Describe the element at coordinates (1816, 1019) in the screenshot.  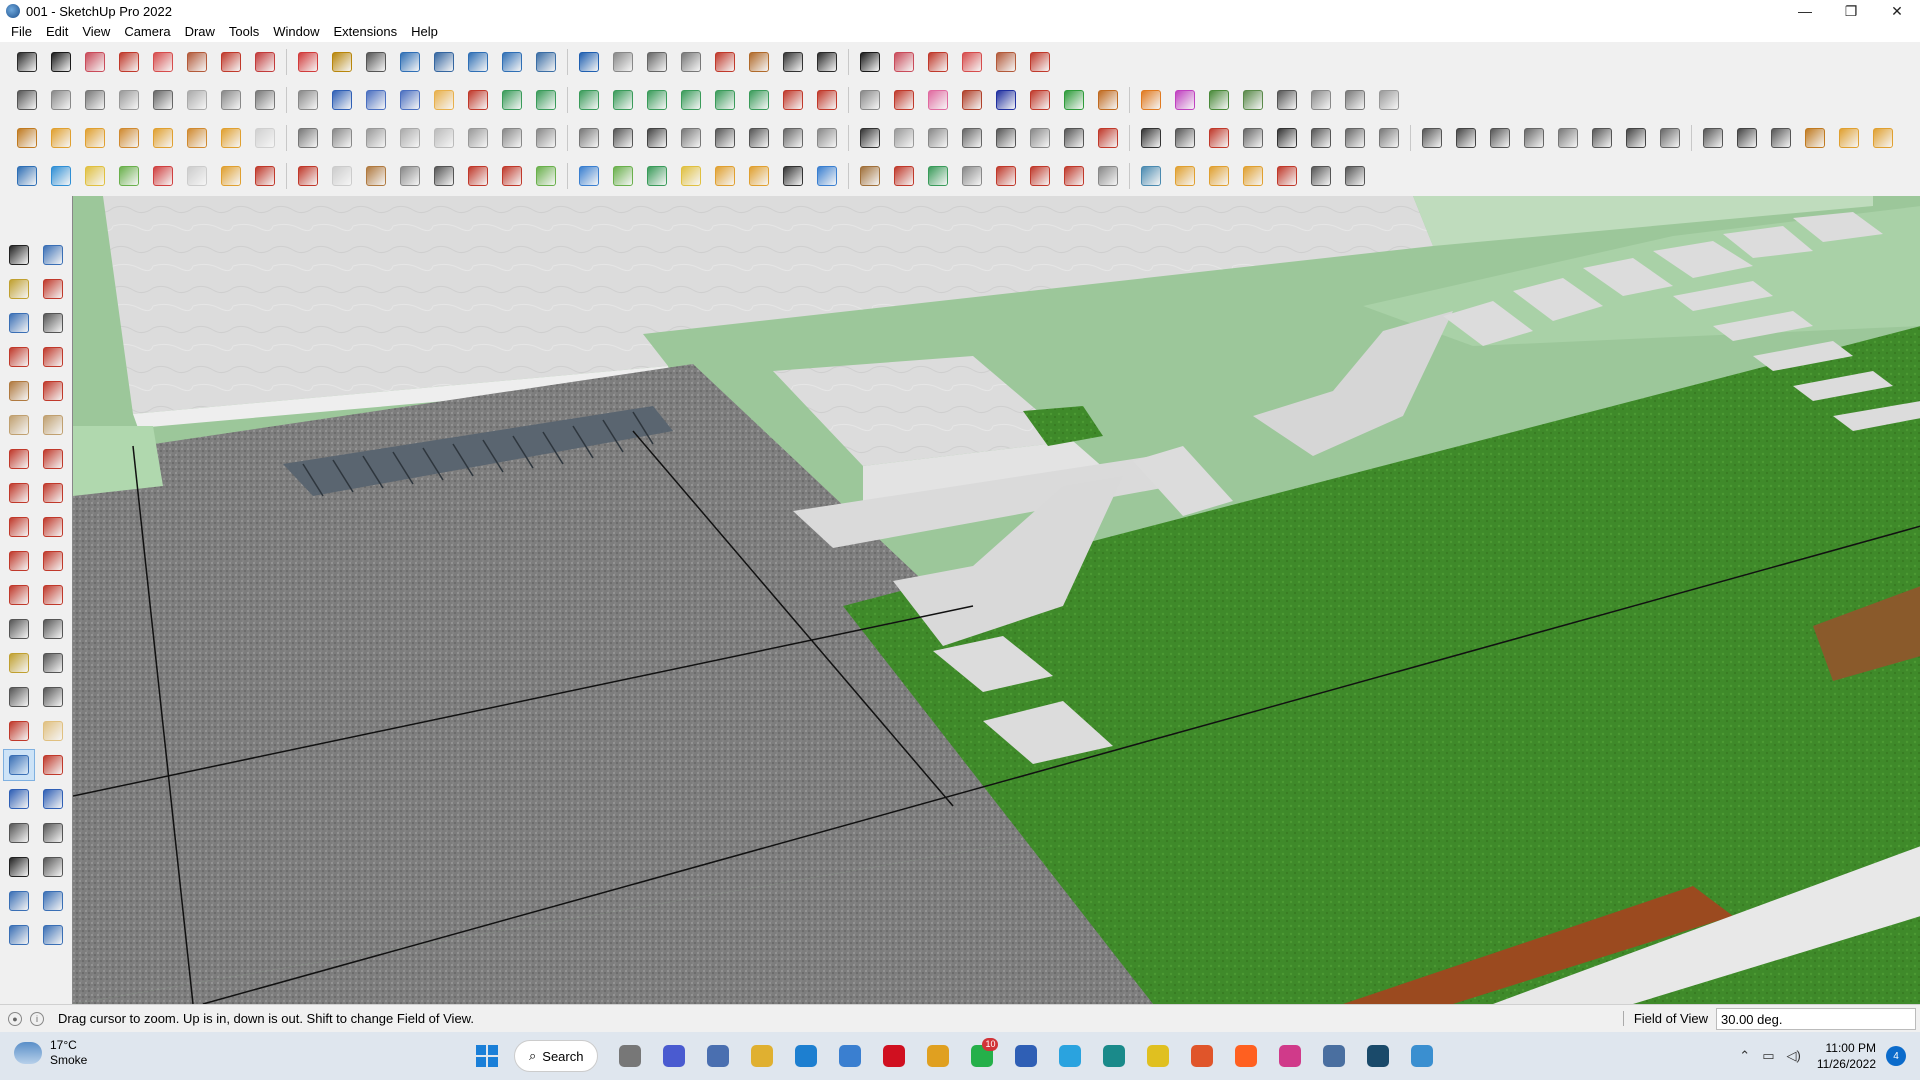
I see `measurements-input: 30.00 deg.` at that location.